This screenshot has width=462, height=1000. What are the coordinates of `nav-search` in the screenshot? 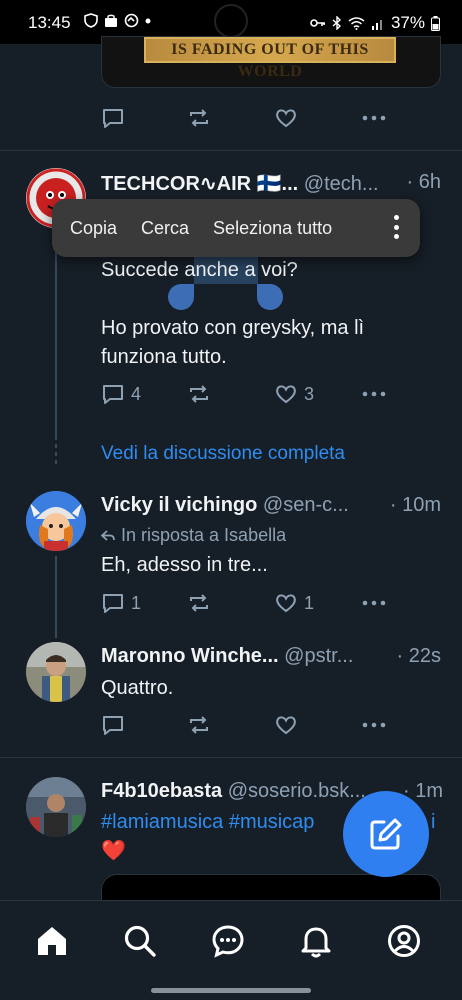 It's located at (140, 941).